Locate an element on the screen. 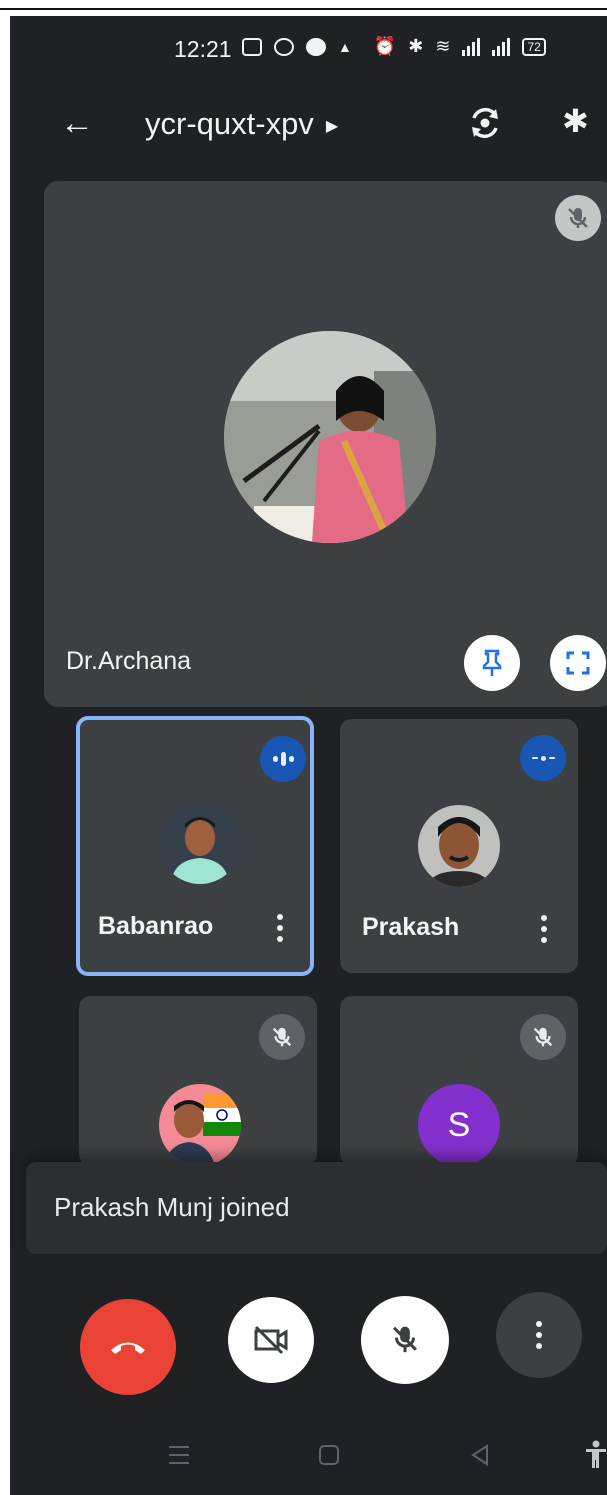 This screenshot has width=607, height=1495. switch-camera-icon is located at coordinates (485, 123).